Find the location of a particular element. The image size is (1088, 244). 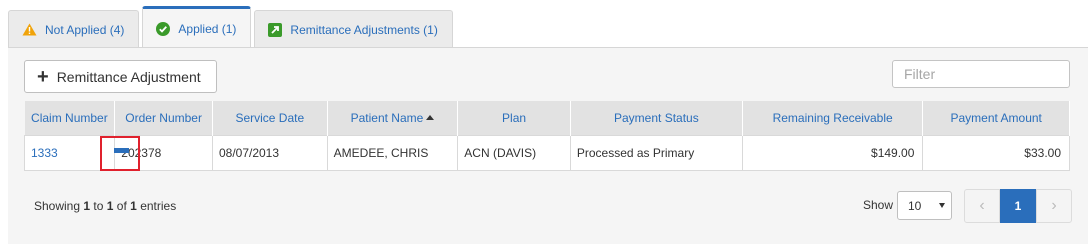

chevron-left-icon: ‹ is located at coordinates (982, 205).